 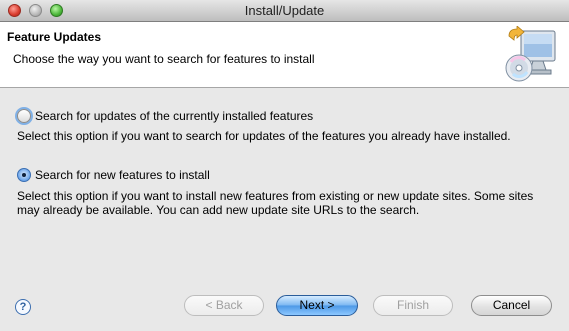 I want to click on install-wizard-icon, so click(x=530, y=54).